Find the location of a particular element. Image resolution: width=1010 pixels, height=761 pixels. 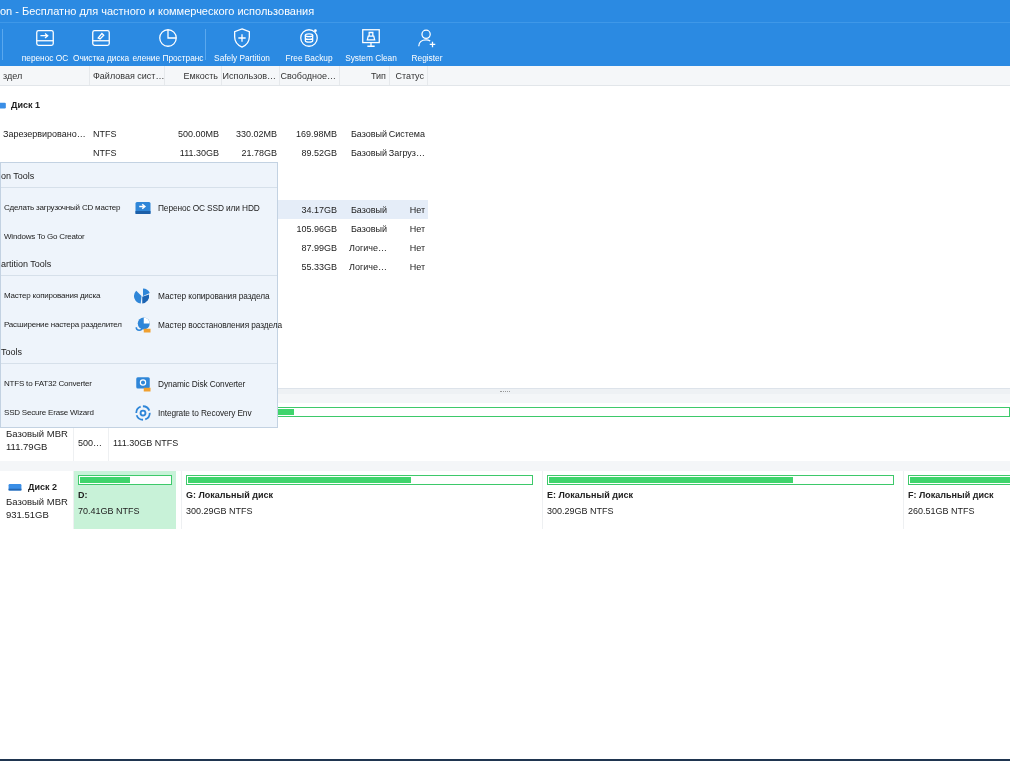

toolbar-button: Очистка диска is located at coordinates (101, 44).